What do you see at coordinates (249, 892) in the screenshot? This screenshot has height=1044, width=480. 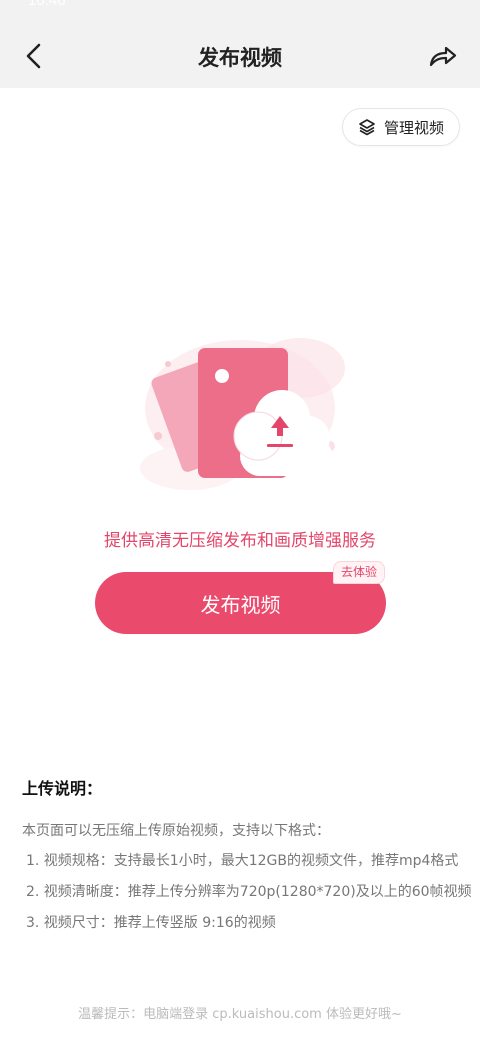 I see `upload-info-item: 2. 视频清晰度：推荐上传分辨率为720p(1280*720)及以上的60帧视频` at bounding box center [249, 892].